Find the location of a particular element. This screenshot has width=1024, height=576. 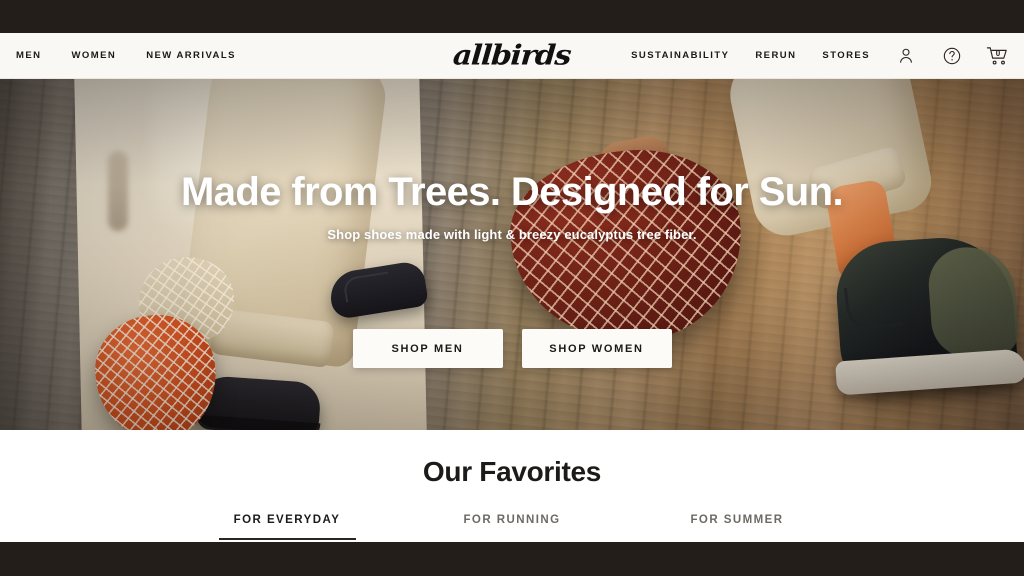

tab-for-running: FOR RUNNING is located at coordinates (512, 527).